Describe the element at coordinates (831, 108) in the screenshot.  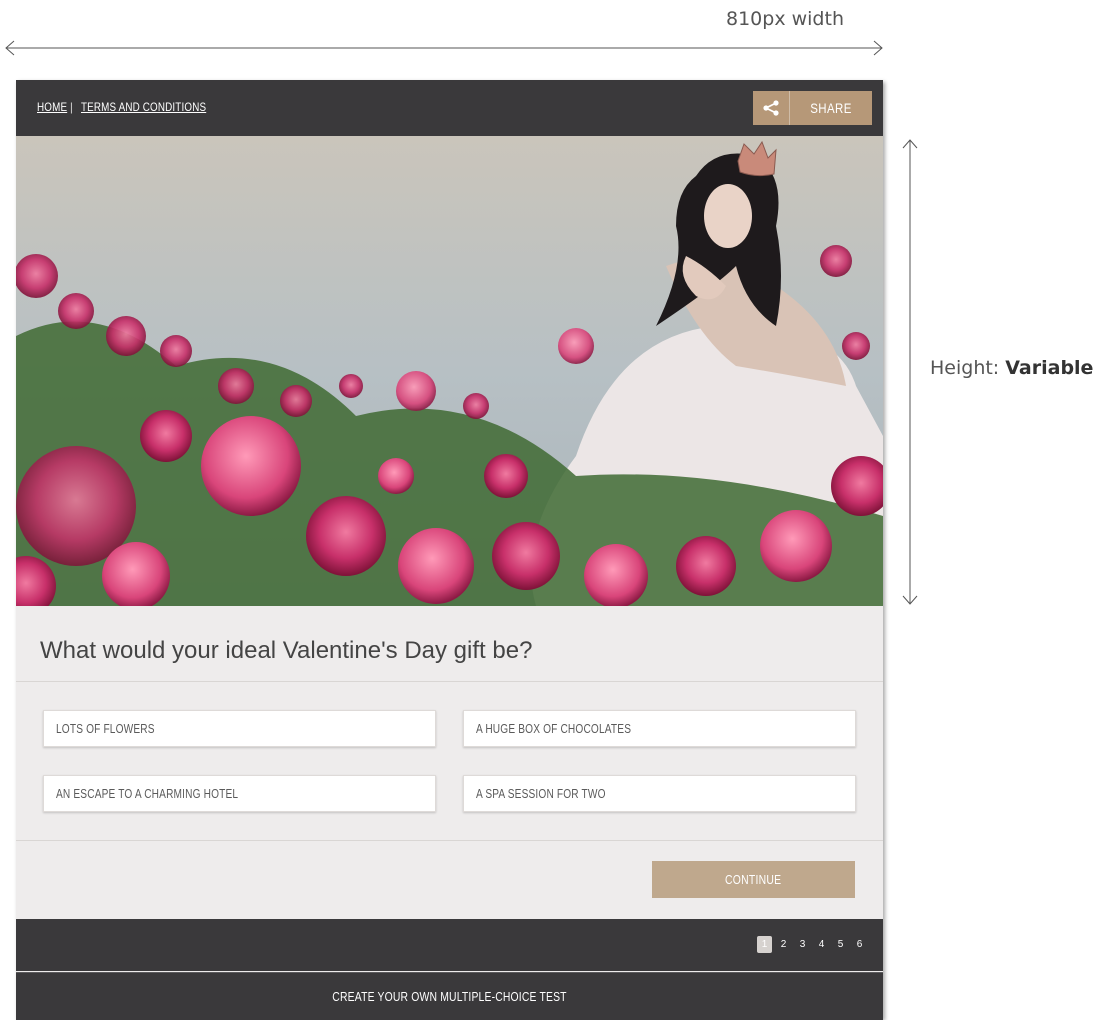
I see `share-label: SHARE` at that location.